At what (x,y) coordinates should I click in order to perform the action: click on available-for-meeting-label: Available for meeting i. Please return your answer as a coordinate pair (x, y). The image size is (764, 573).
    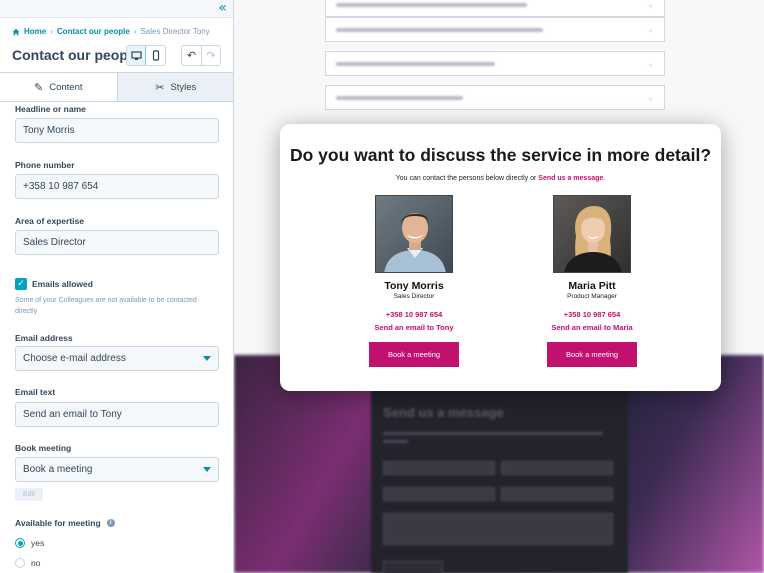
    Looking at the image, I should click on (65, 523).